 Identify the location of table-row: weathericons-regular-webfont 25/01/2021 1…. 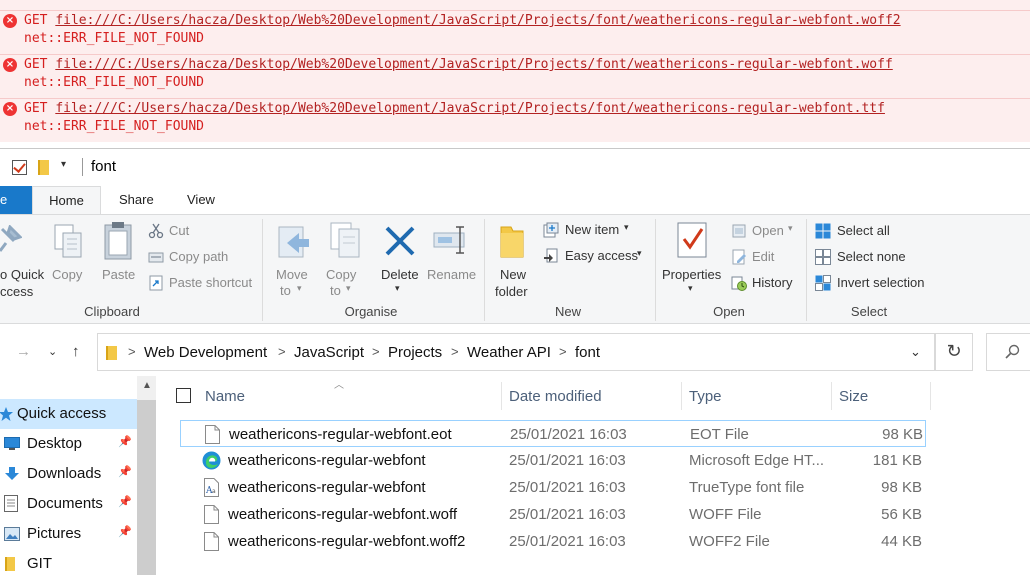
(553, 460).